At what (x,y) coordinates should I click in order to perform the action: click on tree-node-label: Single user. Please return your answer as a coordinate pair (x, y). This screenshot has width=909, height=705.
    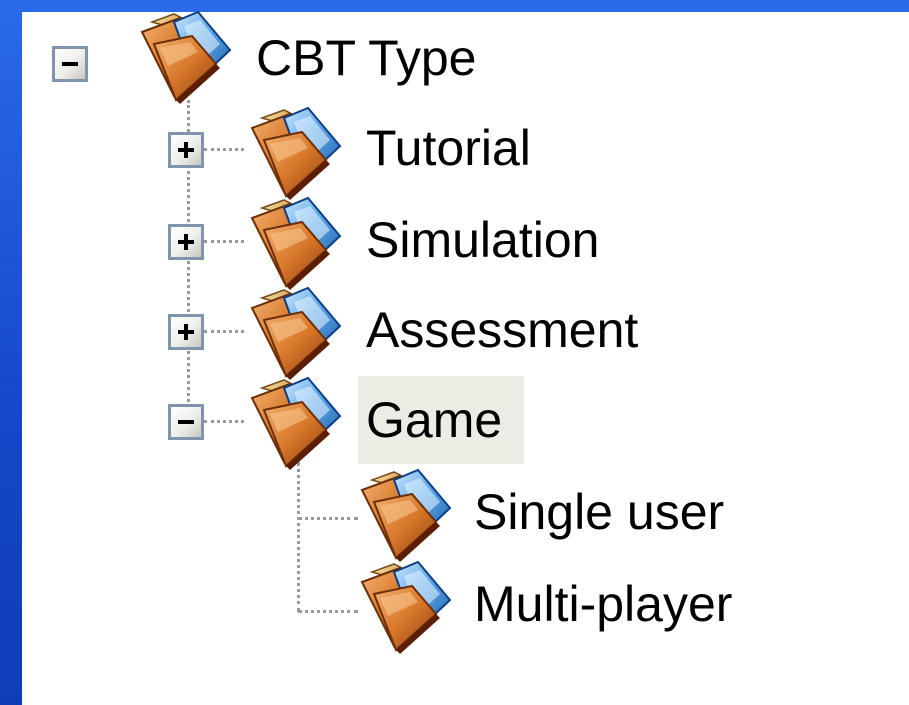
    Looking at the image, I should click on (599, 512).